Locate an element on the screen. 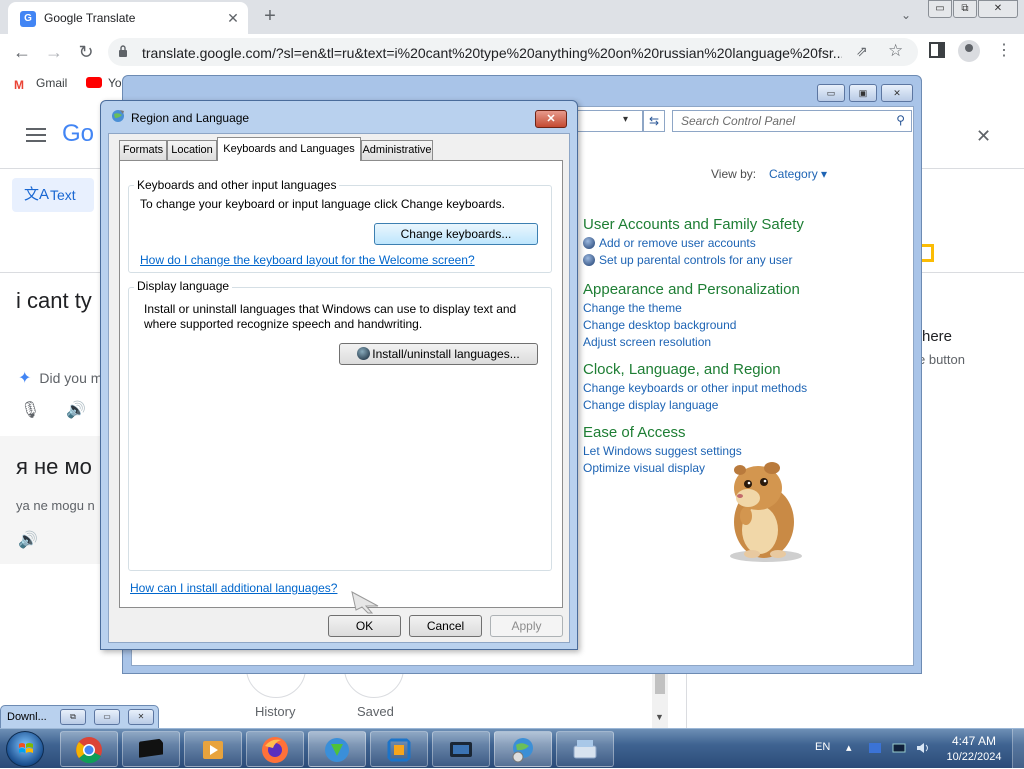 The image size is (1024, 769). bookmark-star-icon: ☆ is located at coordinates (895, 51).